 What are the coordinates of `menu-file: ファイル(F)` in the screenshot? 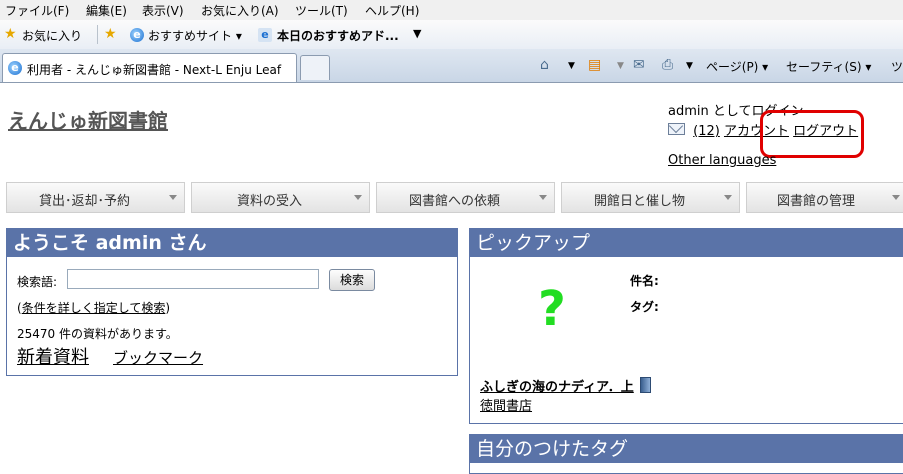 It's located at (37, 10).